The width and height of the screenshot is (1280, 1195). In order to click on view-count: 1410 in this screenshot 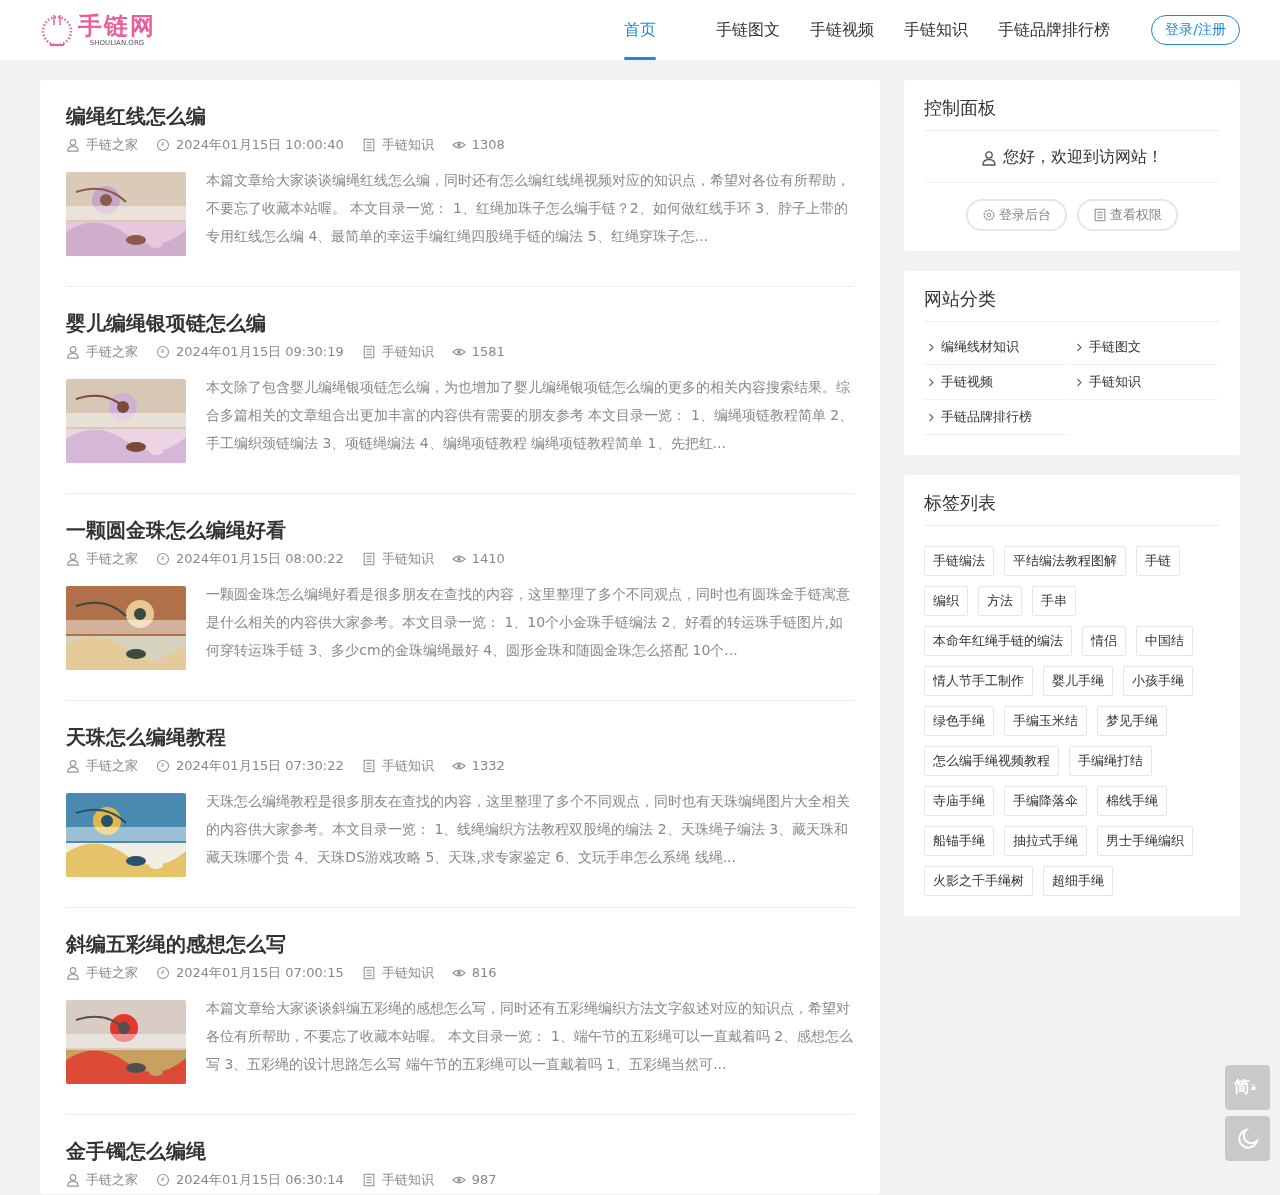, I will do `click(488, 559)`.